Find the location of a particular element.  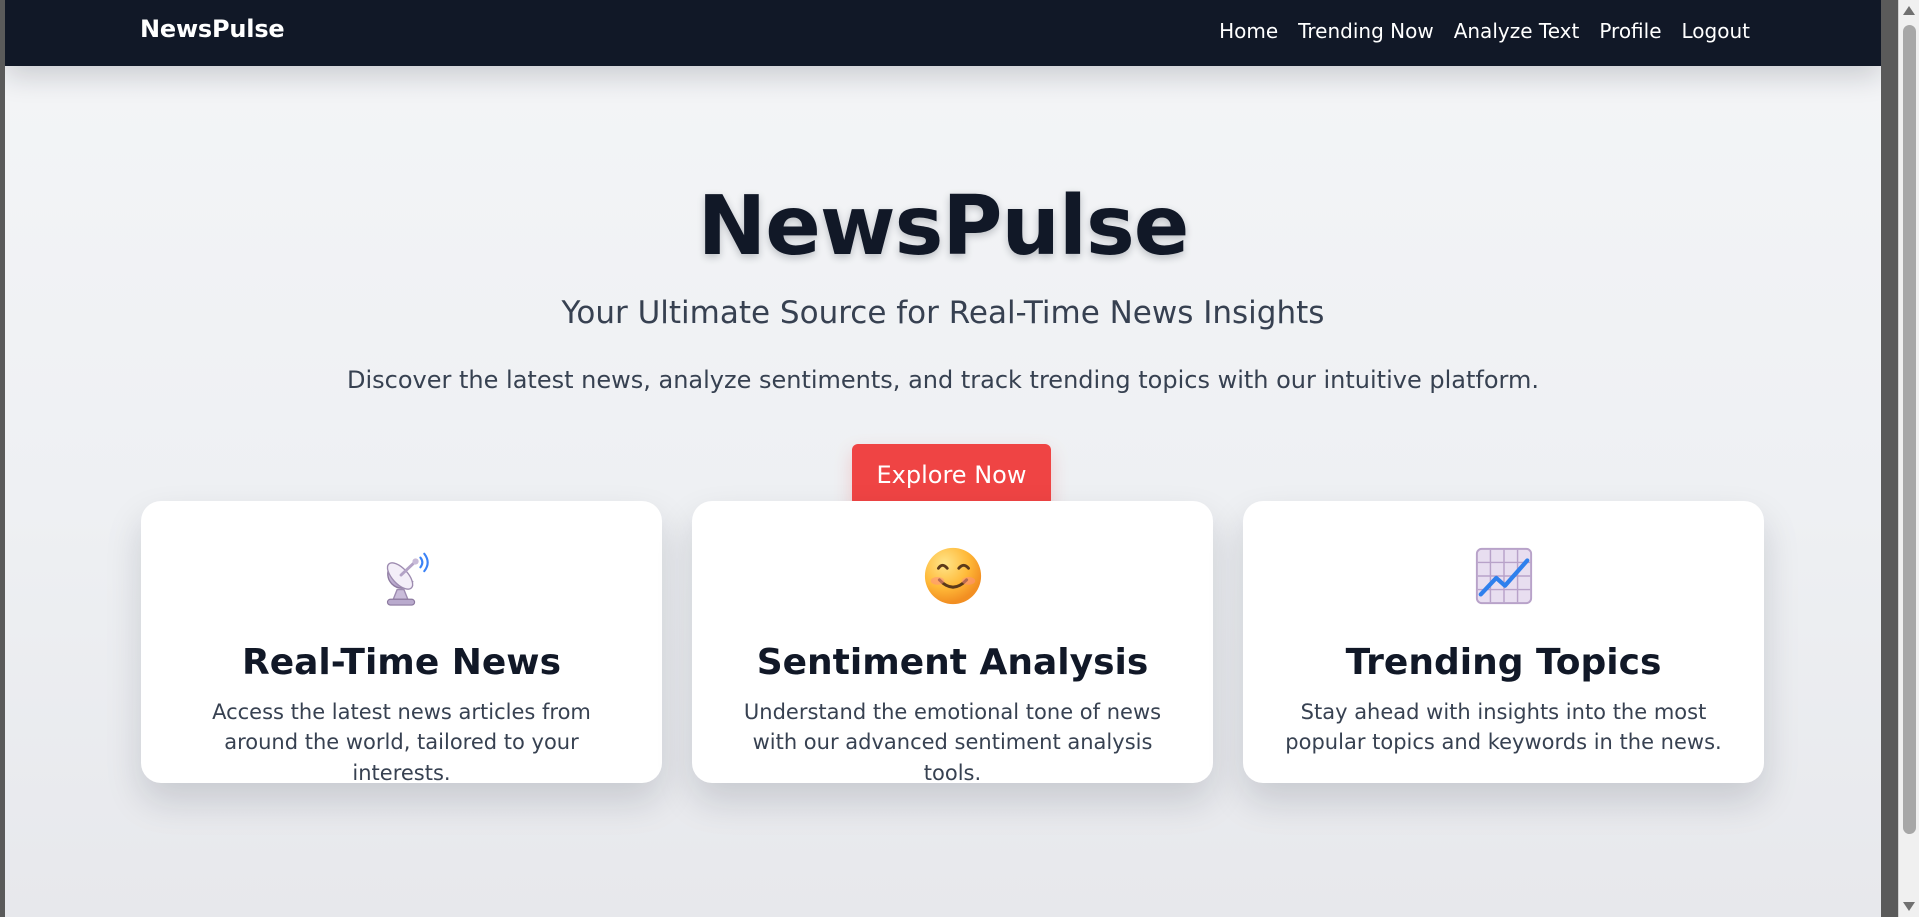

nav-analyze-text: Analyze Text is located at coordinates (1517, 31).